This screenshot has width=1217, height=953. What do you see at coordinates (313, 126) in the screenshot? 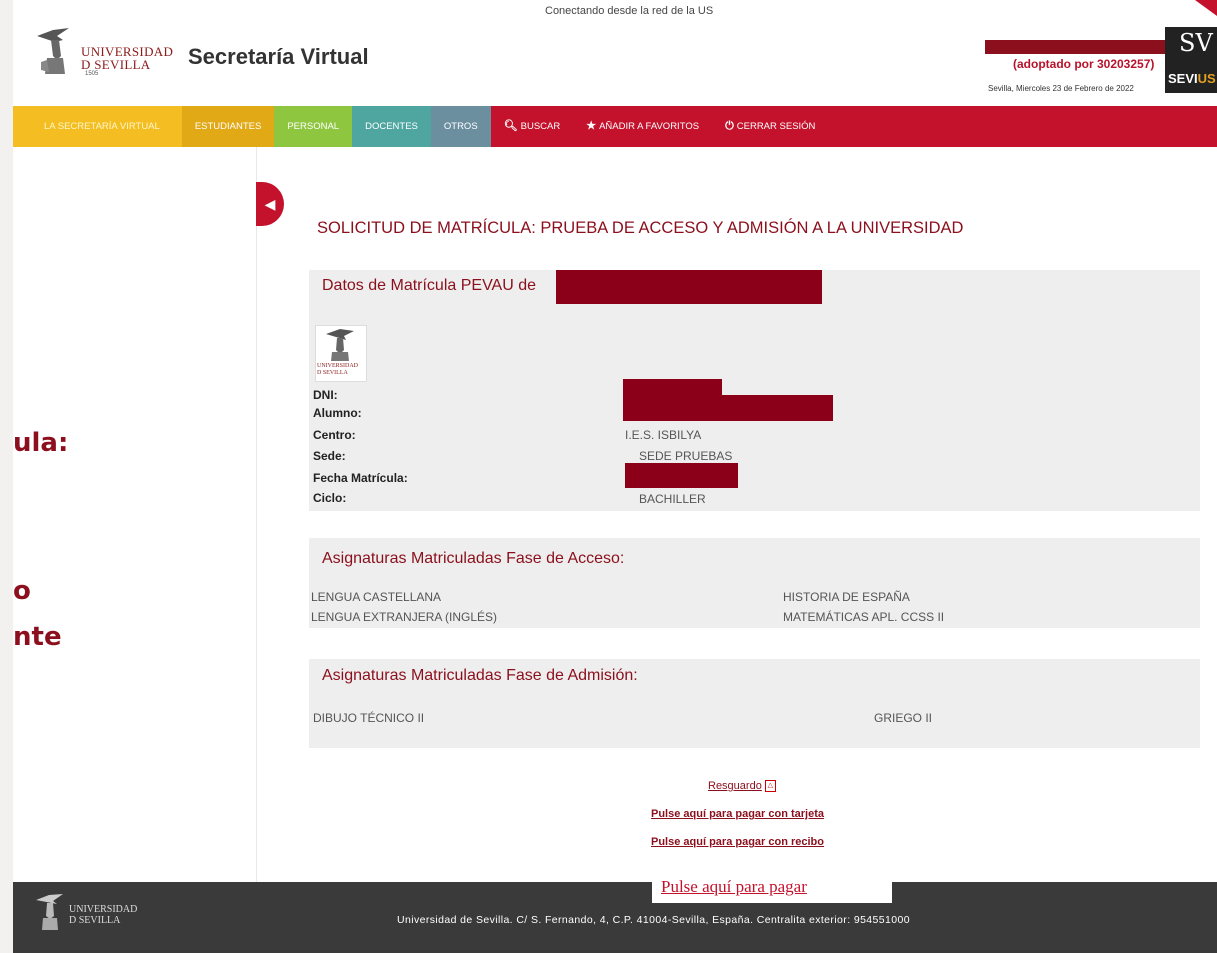
I see `nav-personal: PERSONAL` at bounding box center [313, 126].